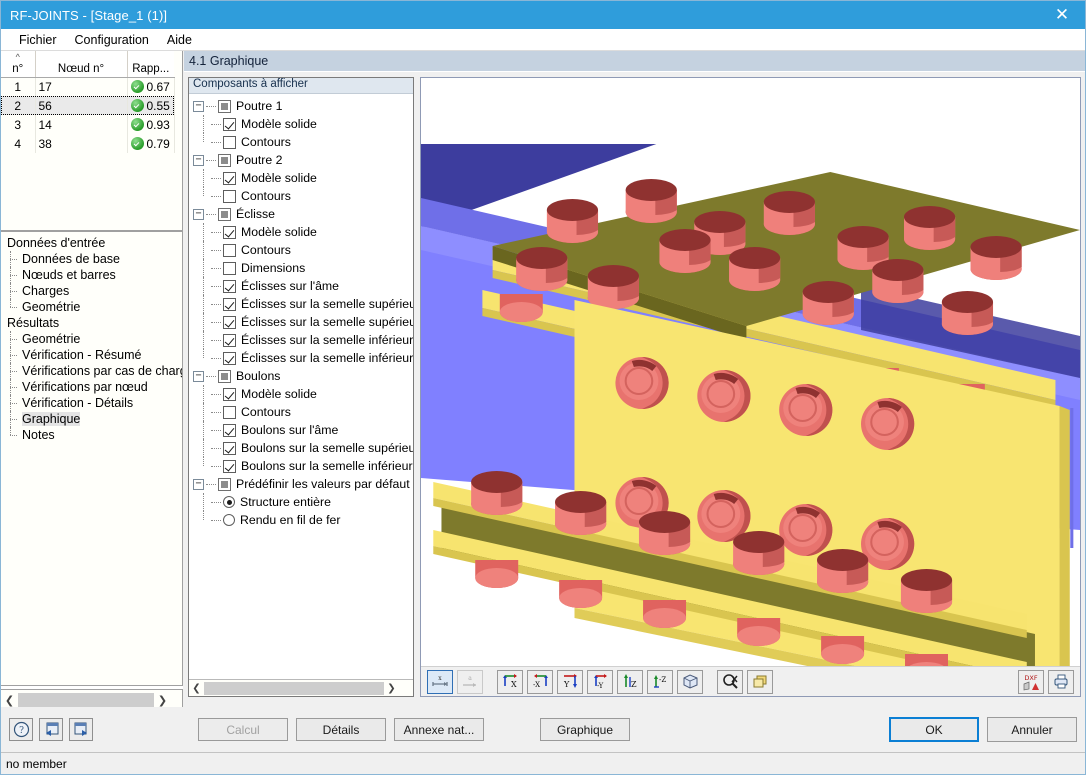  Describe the element at coordinates (301, 214) in the screenshot. I see `tree-group-row: − Éclisse` at that location.